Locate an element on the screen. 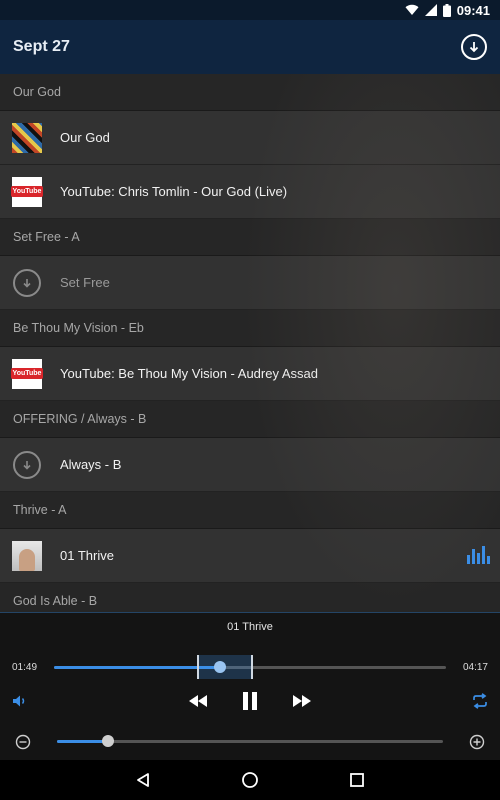 Image resolution: width=500 pixels, height=800 pixels. navigation-bar is located at coordinates (250, 780).